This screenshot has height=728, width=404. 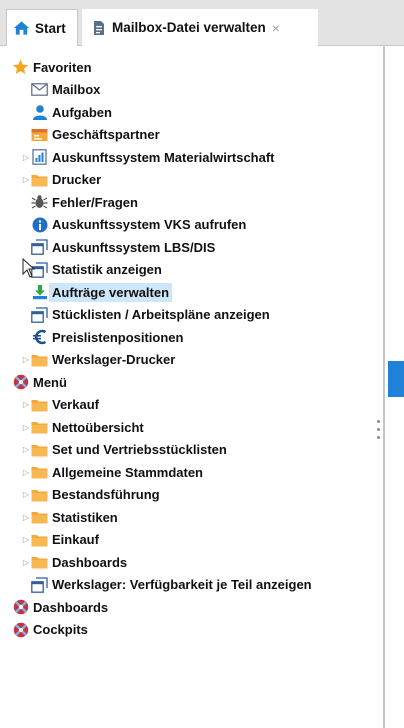 What do you see at coordinates (139, 449) in the screenshot?
I see `tree-item-label: Set und Vertriebsstücklisten` at bounding box center [139, 449].